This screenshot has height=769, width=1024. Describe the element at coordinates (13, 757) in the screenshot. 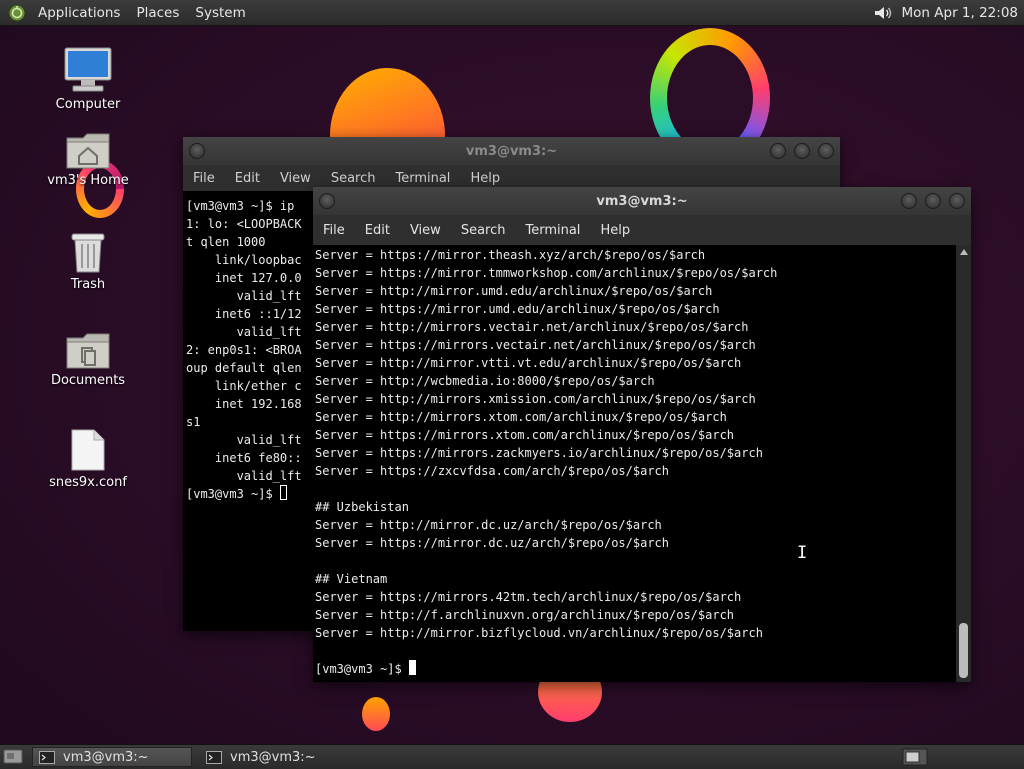

I see `show-desktop-icon` at that location.